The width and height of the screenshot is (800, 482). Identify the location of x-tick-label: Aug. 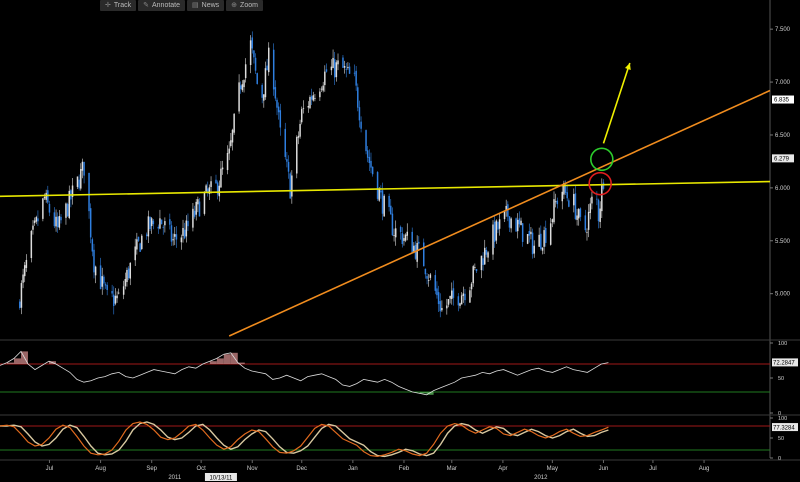
(704, 469).